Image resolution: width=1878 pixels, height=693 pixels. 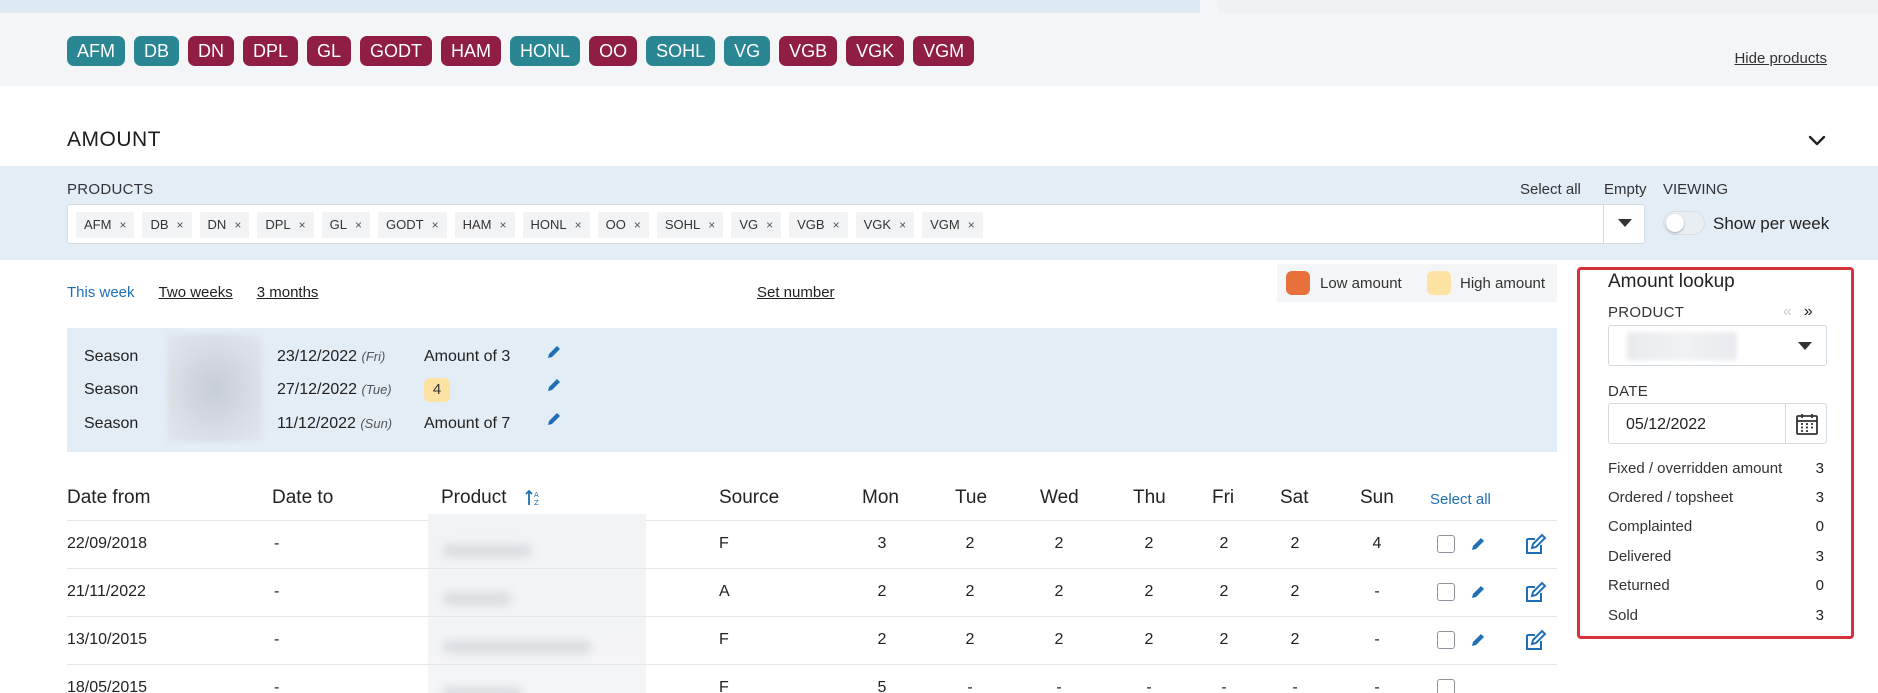 I want to click on show-per-week-toggle, so click(x=1684, y=223).